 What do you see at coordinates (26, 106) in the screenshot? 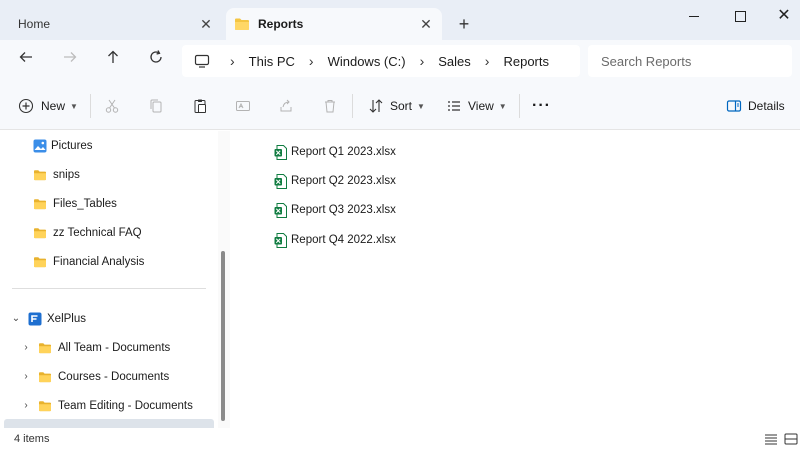
I see `plus-circle-icon` at bounding box center [26, 106].